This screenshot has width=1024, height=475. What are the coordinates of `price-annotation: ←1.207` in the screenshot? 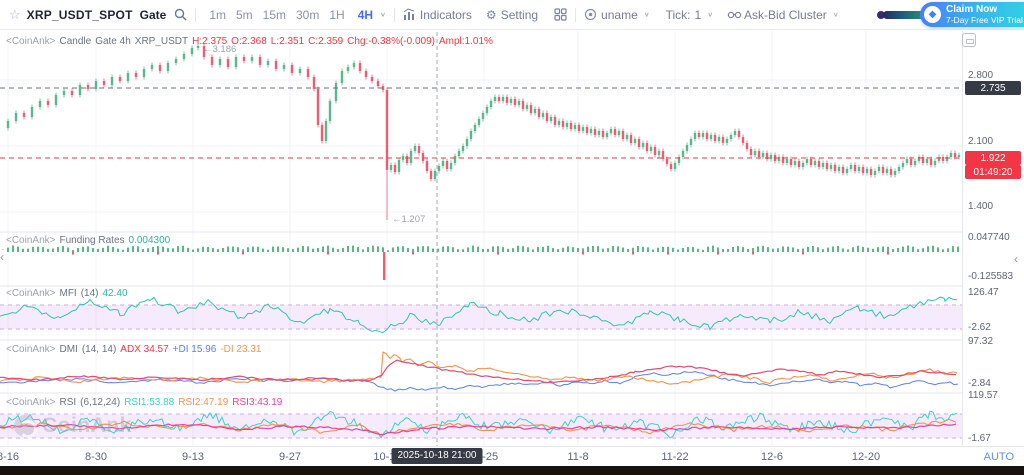 It's located at (408, 219).